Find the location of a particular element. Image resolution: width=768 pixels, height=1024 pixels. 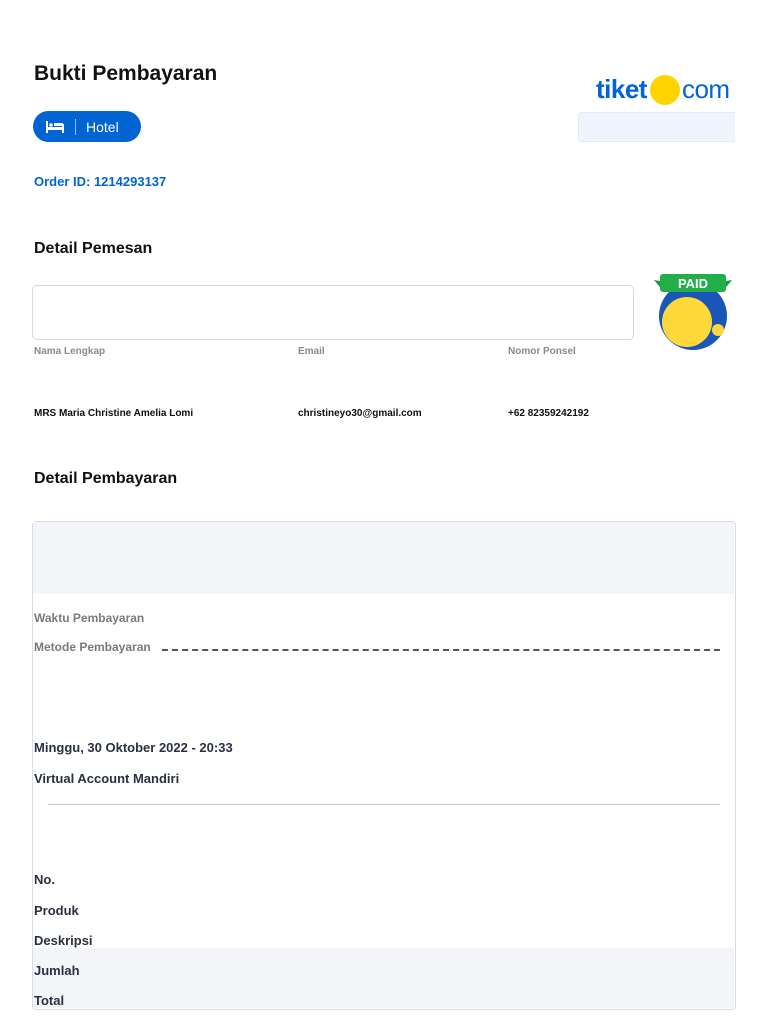

page-title: Bukti Pembayaran is located at coordinates (126, 73).